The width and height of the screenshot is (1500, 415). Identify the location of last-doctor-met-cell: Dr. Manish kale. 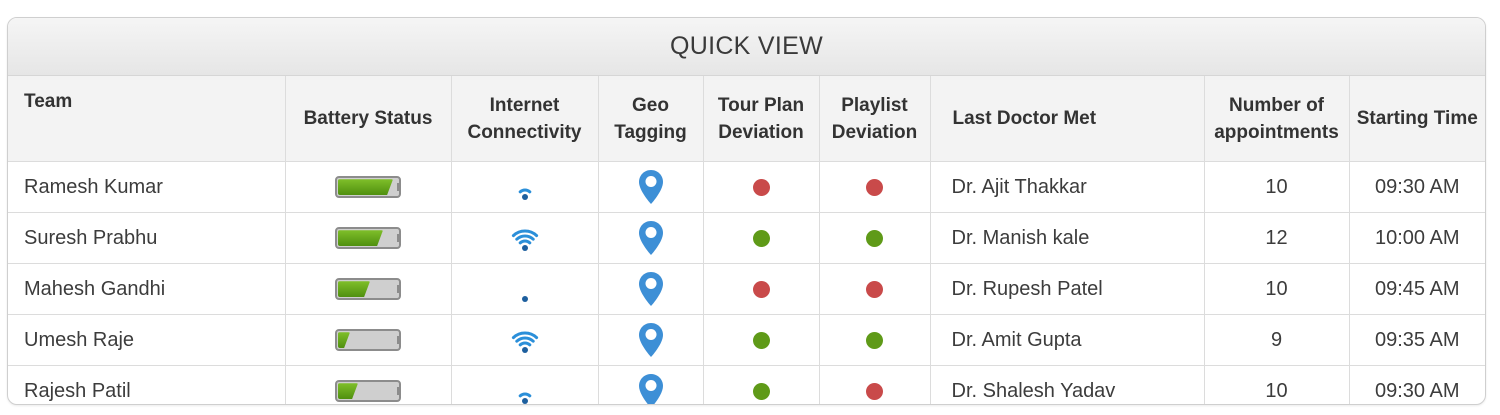
(1067, 238).